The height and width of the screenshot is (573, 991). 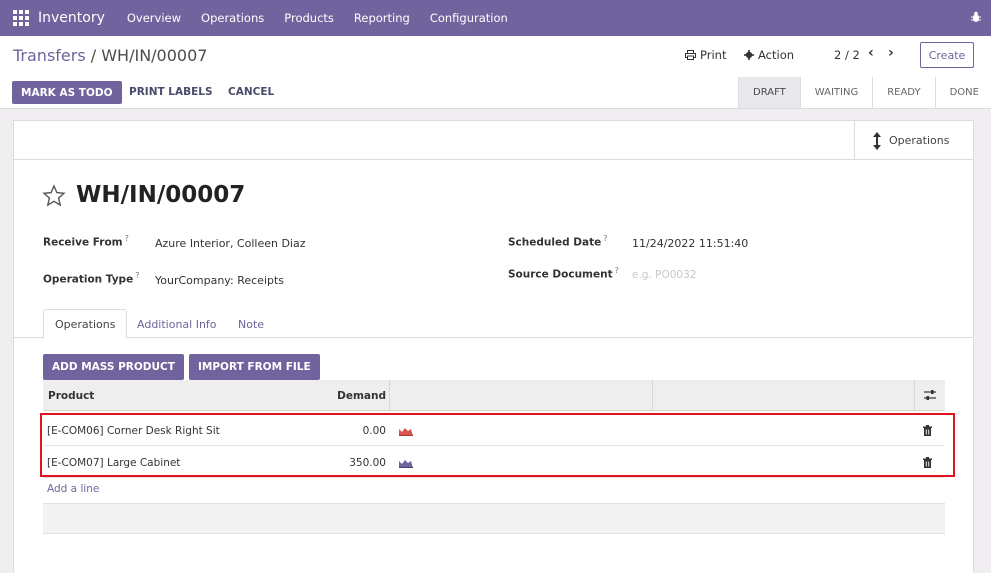 What do you see at coordinates (254, 367) in the screenshot?
I see `import-from-file-button: IMPORT FROM FILE` at bounding box center [254, 367].